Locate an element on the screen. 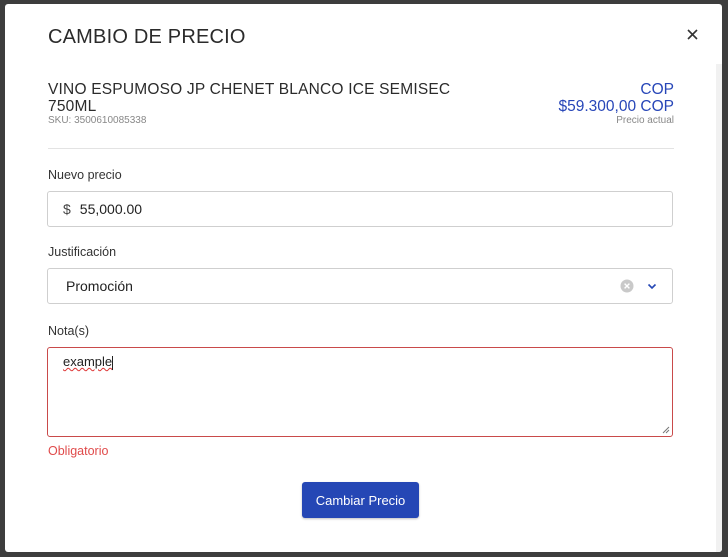  notes-error: Obligatorio is located at coordinates (78, 451).